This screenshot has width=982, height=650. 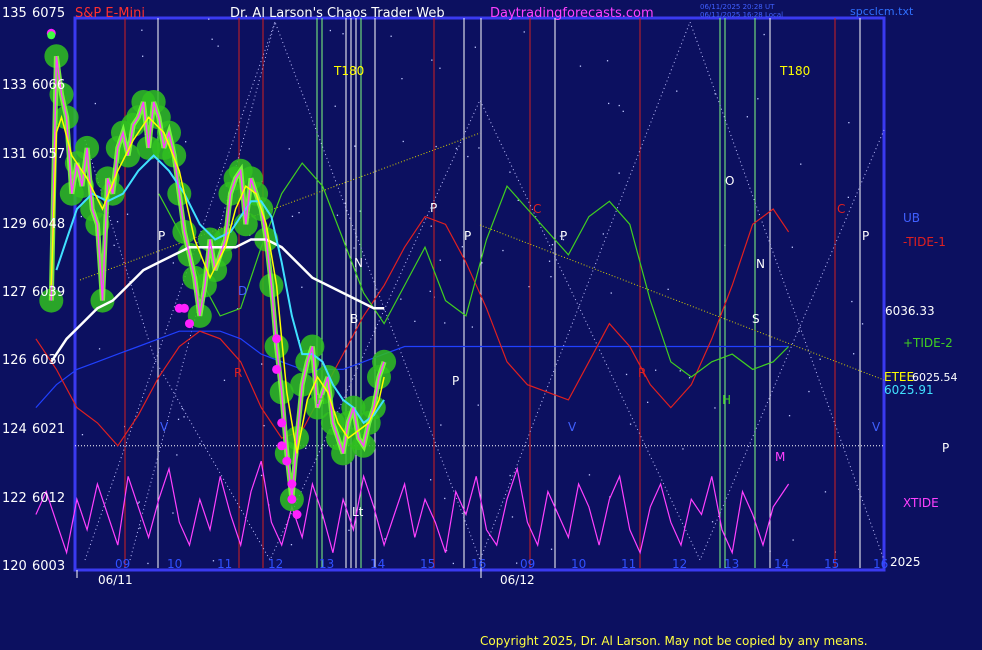 I want to click on y-tick-price: 6030, so click(x=48, y=360).